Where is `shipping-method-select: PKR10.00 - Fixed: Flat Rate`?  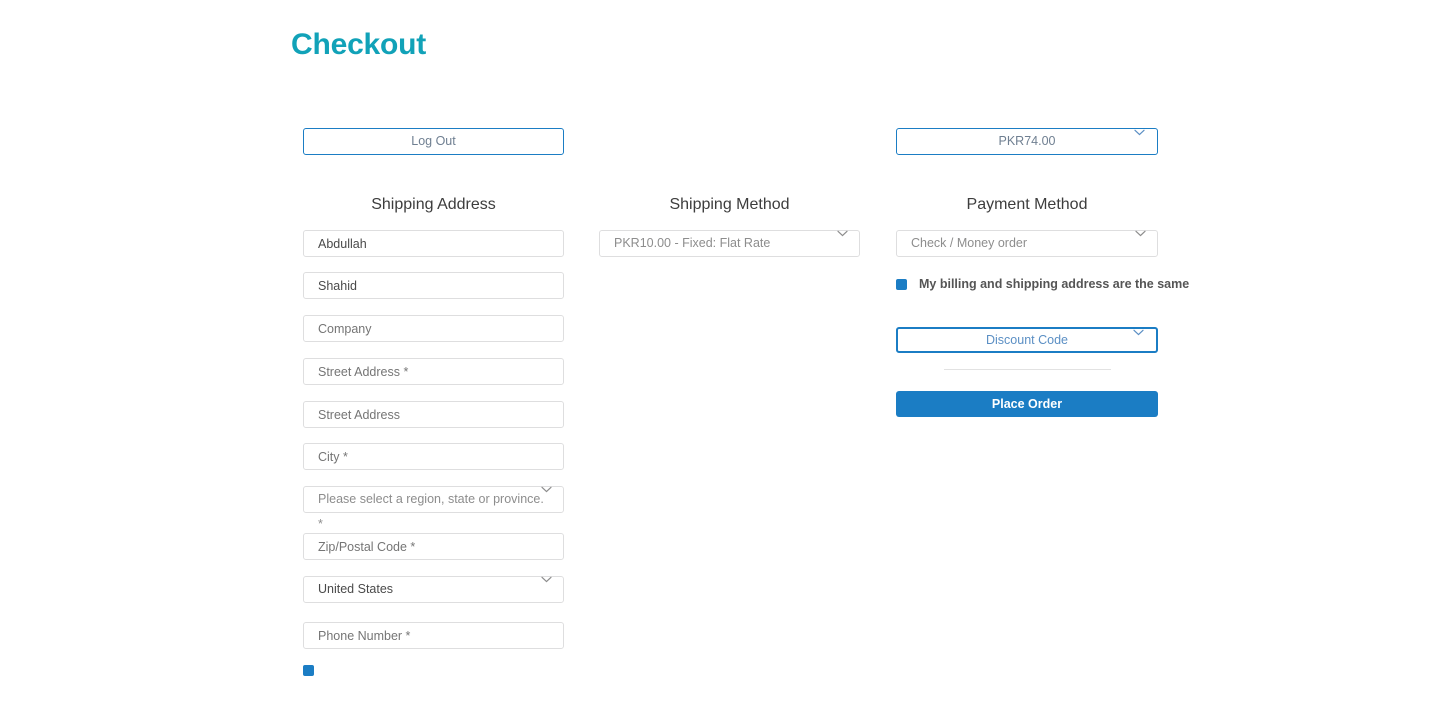
shipping-method-select: PKR10.00 - Fixed: Flat Rate is located at coordinates (729, 243).